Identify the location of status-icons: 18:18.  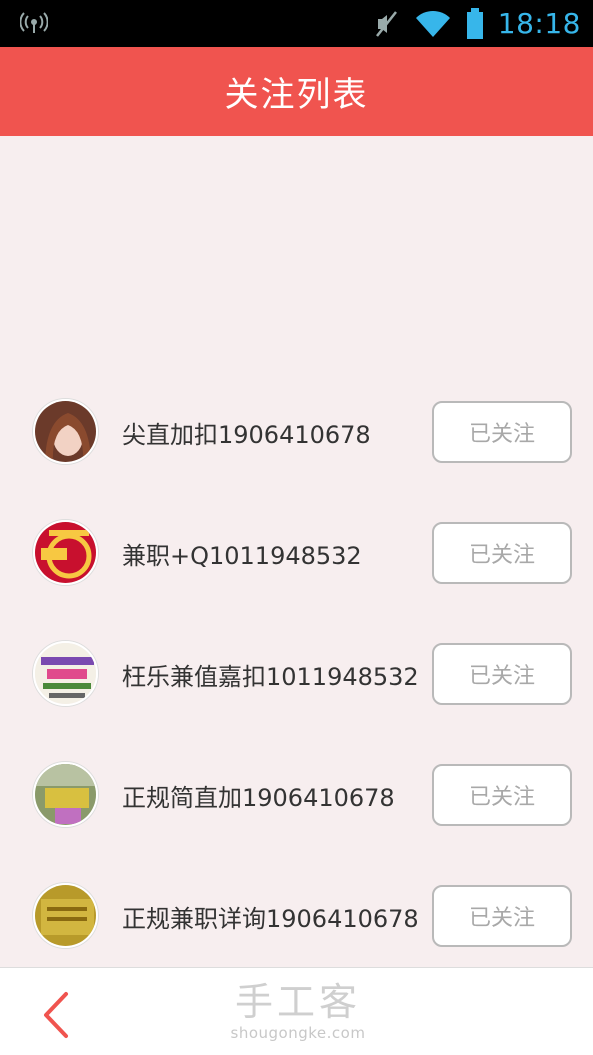
(477, 23).